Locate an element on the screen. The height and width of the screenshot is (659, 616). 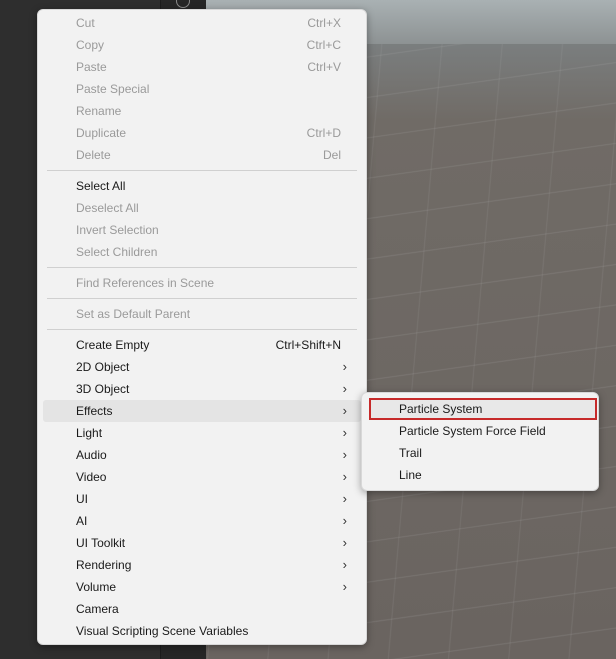
menu-item-cut: Cut Ctrl+X is located at coordinates (202, 23).